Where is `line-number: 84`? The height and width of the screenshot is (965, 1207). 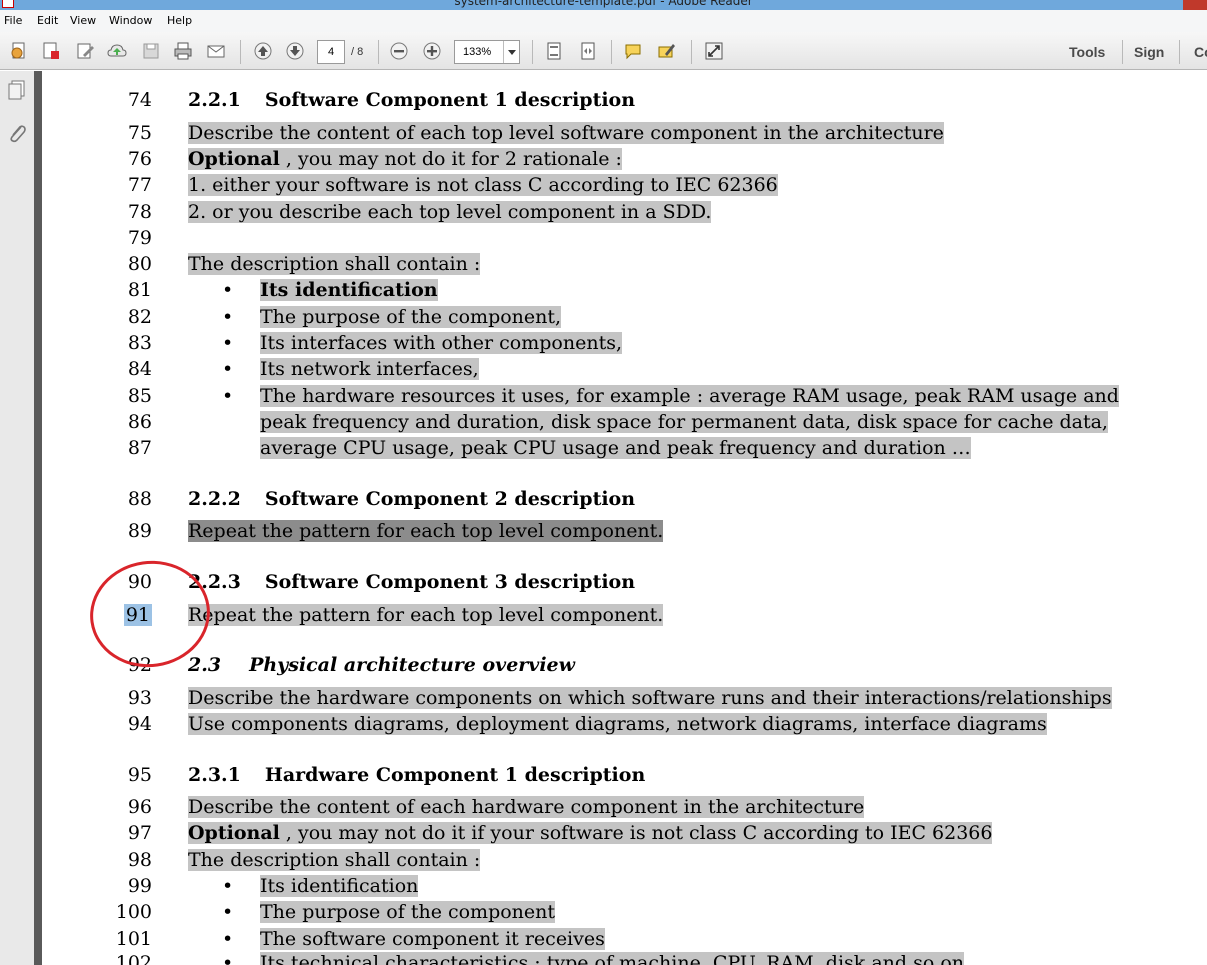
line-number: 84 is located at coordinates (97, 369).